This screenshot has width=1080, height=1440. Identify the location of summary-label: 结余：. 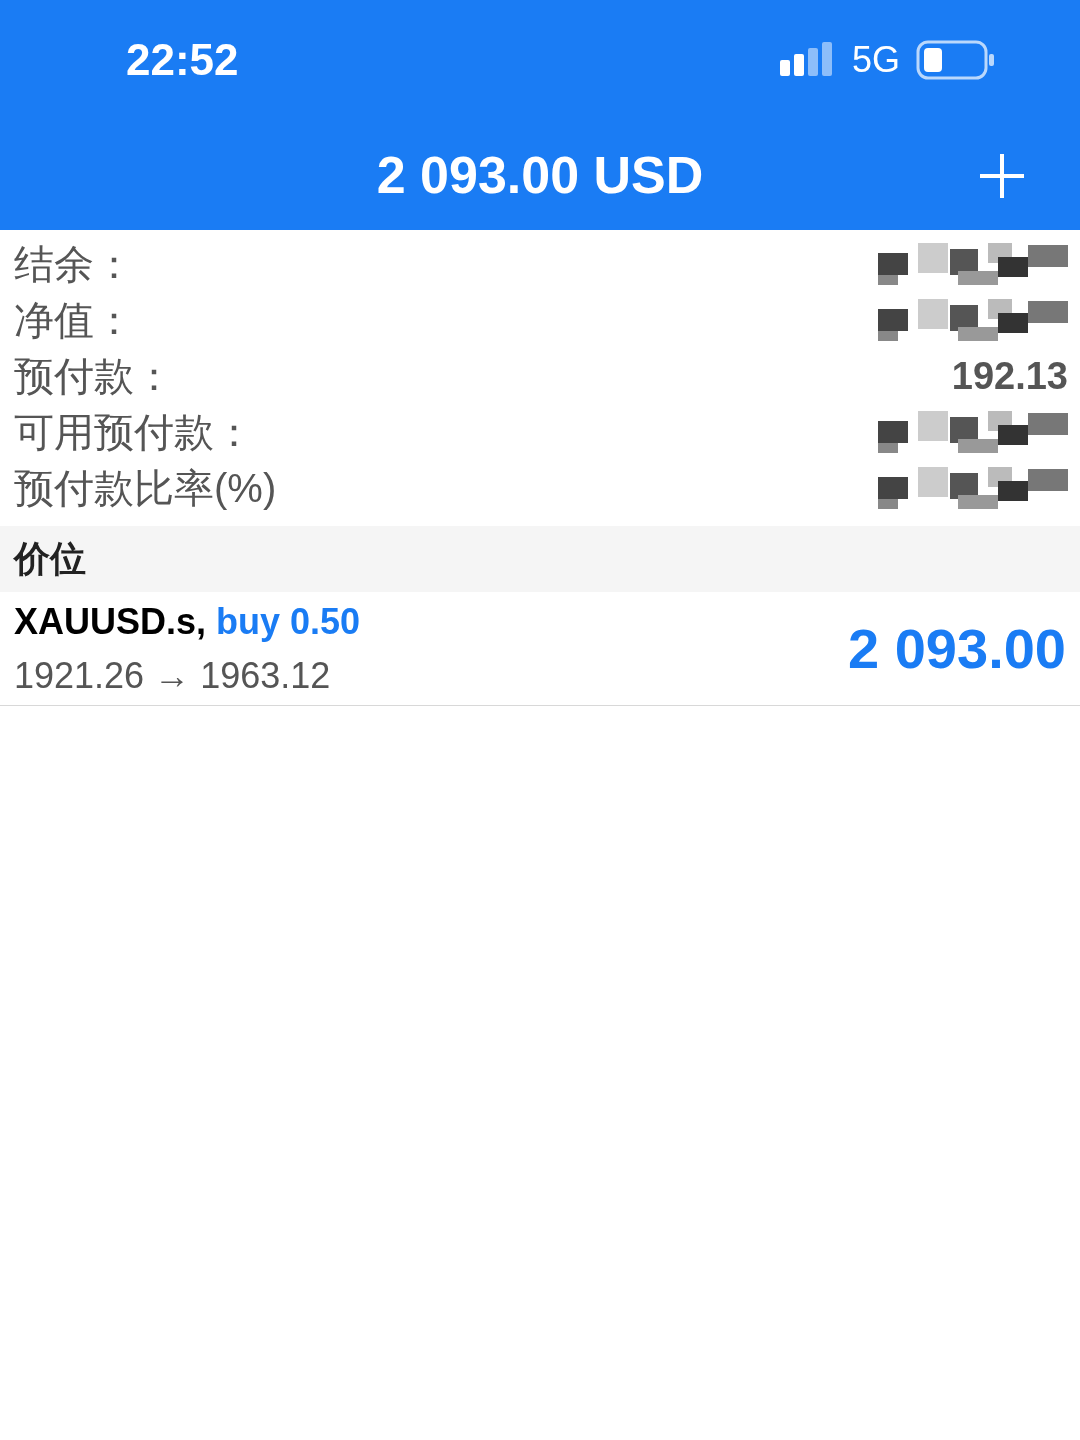
(74, 264).